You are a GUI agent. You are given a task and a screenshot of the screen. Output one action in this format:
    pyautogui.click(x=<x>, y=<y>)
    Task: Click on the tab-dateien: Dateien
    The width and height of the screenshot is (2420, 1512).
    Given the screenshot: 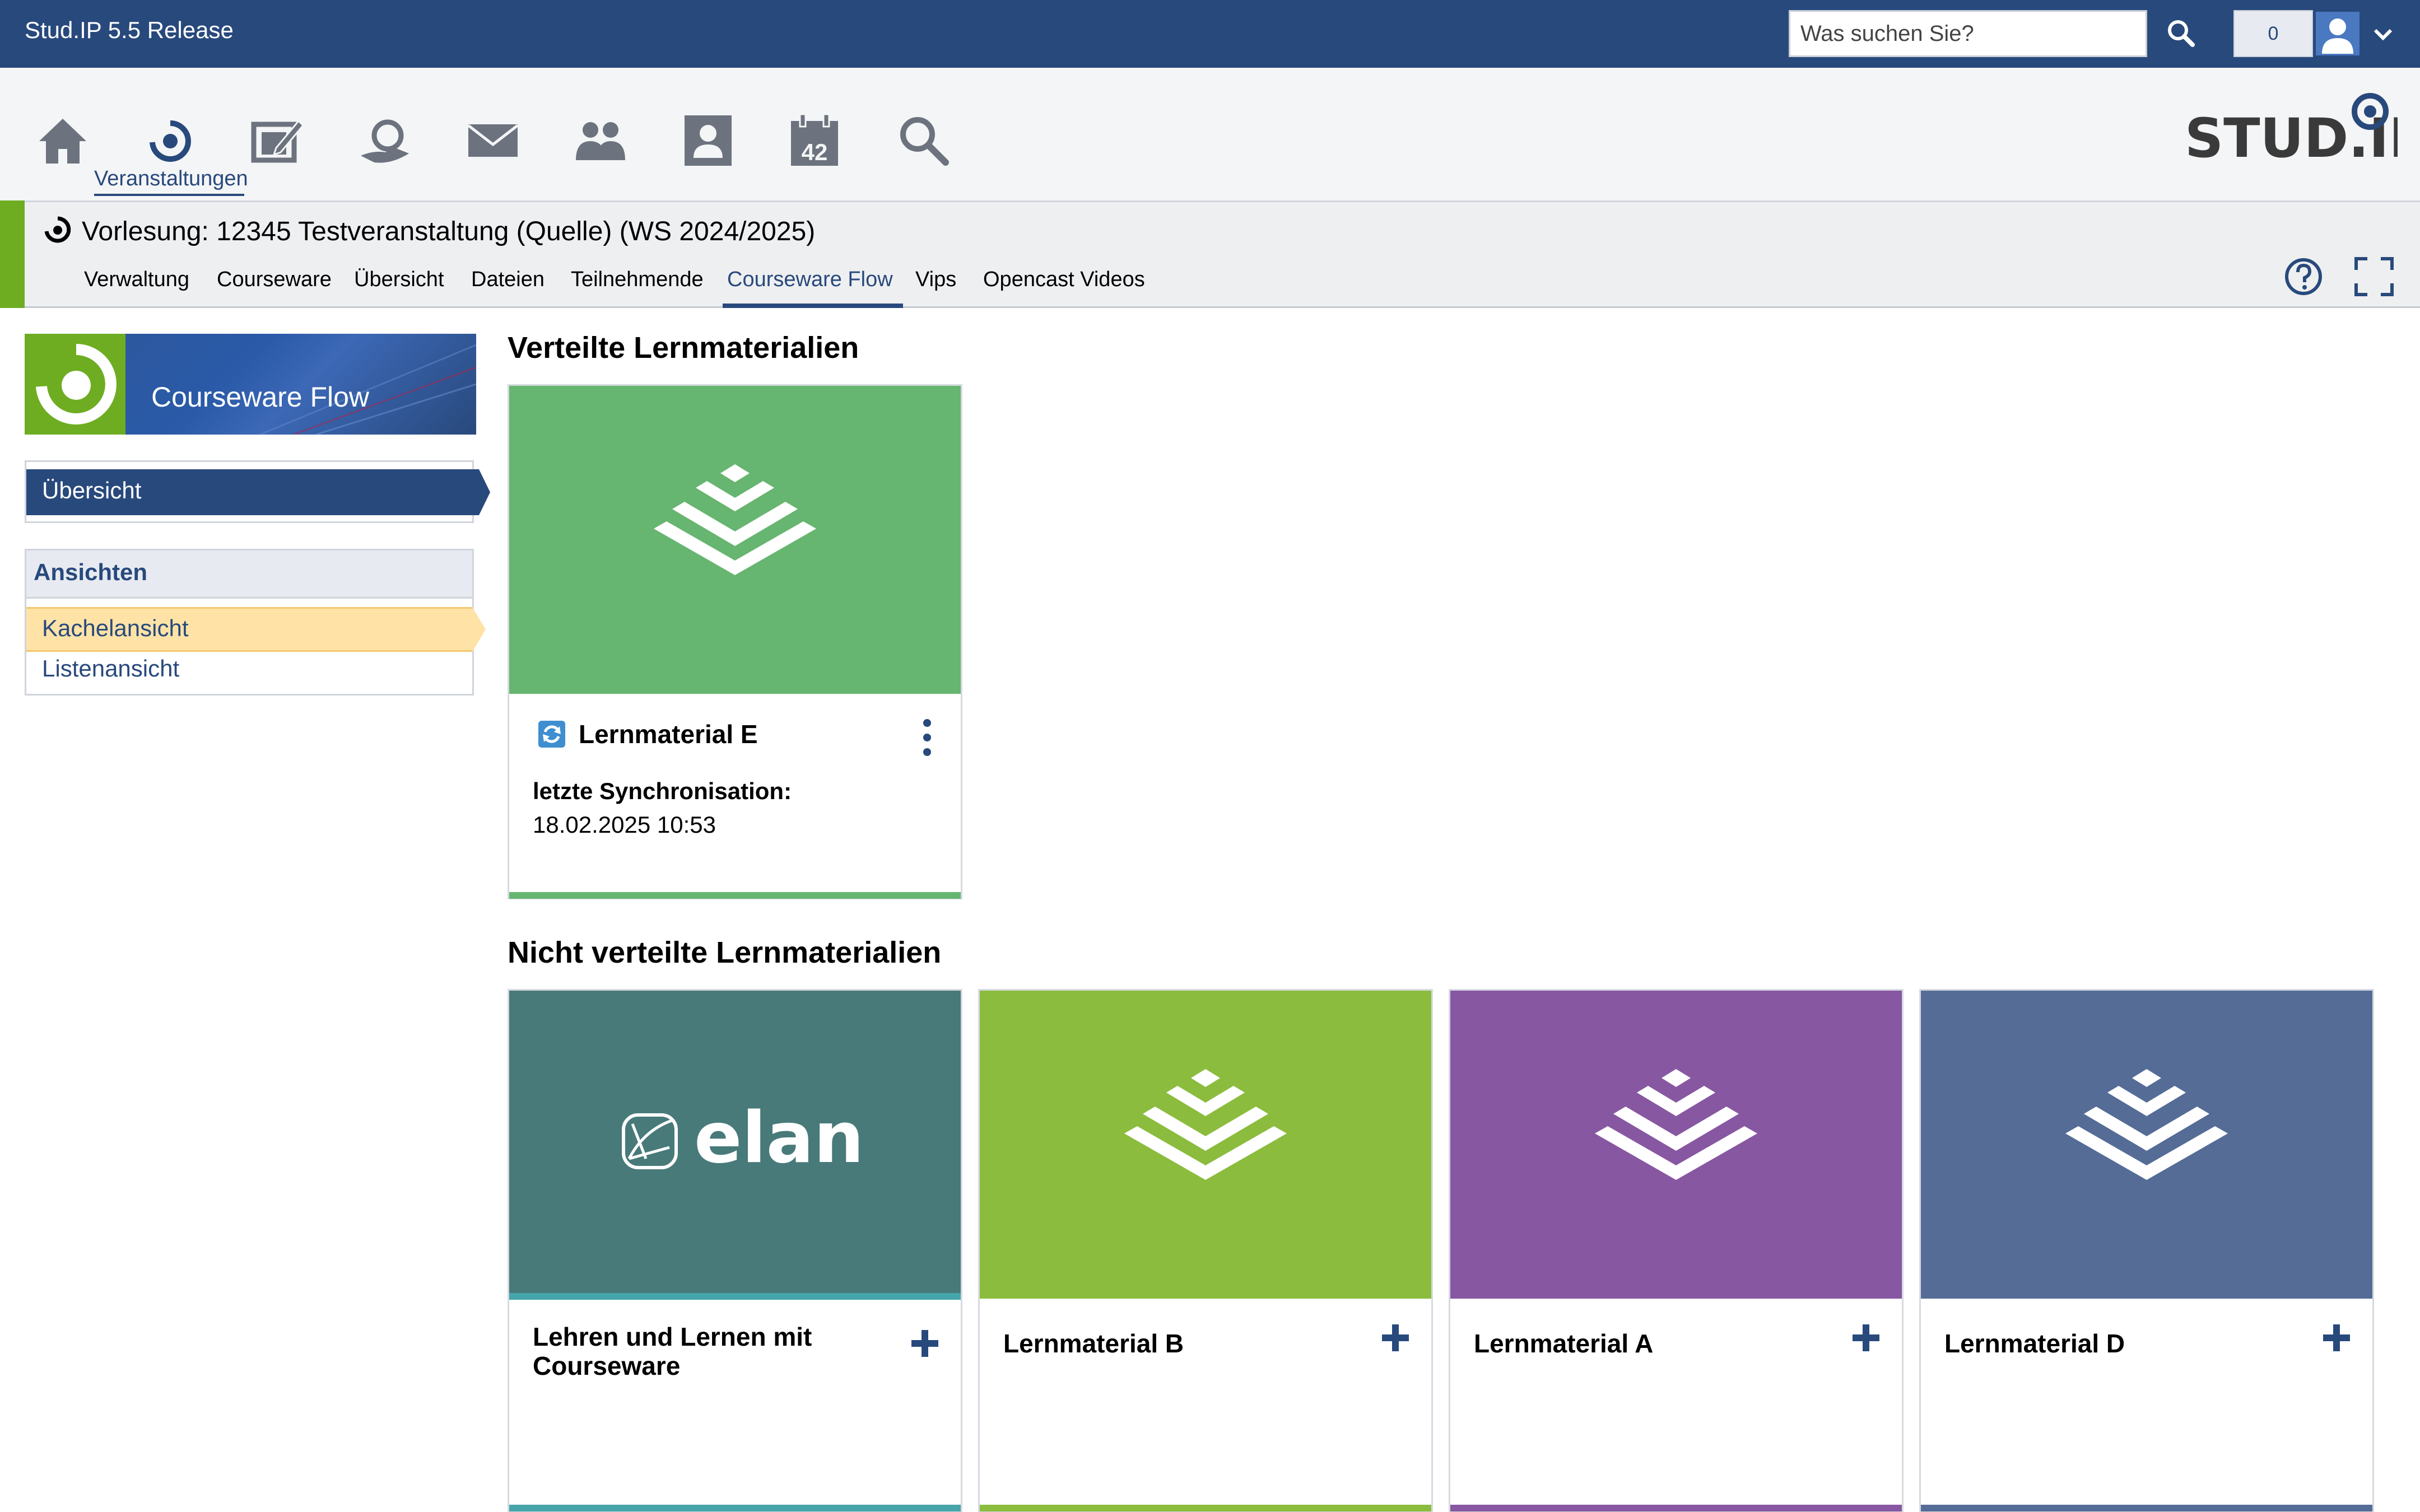 What is the action you would take?
    pyautogui.click(x=508, y=280)
    